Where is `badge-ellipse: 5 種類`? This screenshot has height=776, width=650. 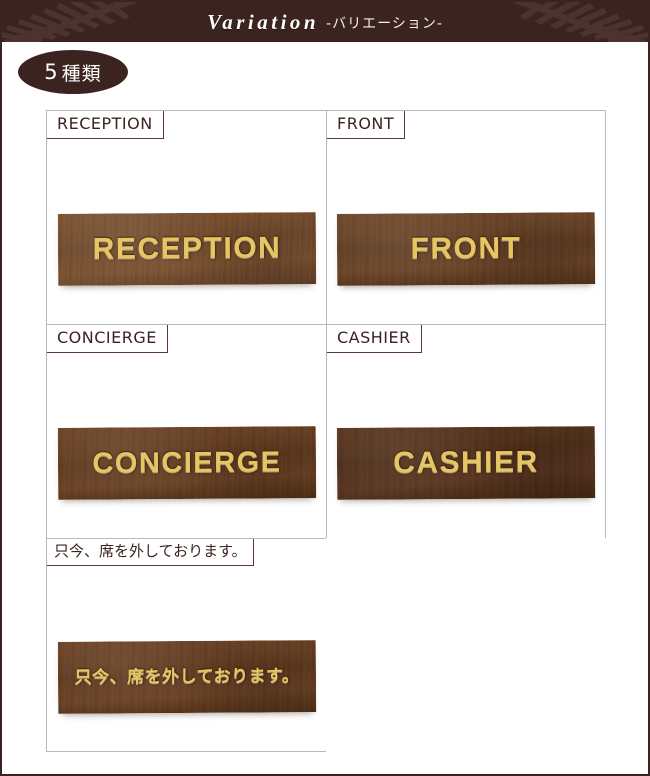
badge-ellipse: 5 種類 is located at coordinates (73, 72).